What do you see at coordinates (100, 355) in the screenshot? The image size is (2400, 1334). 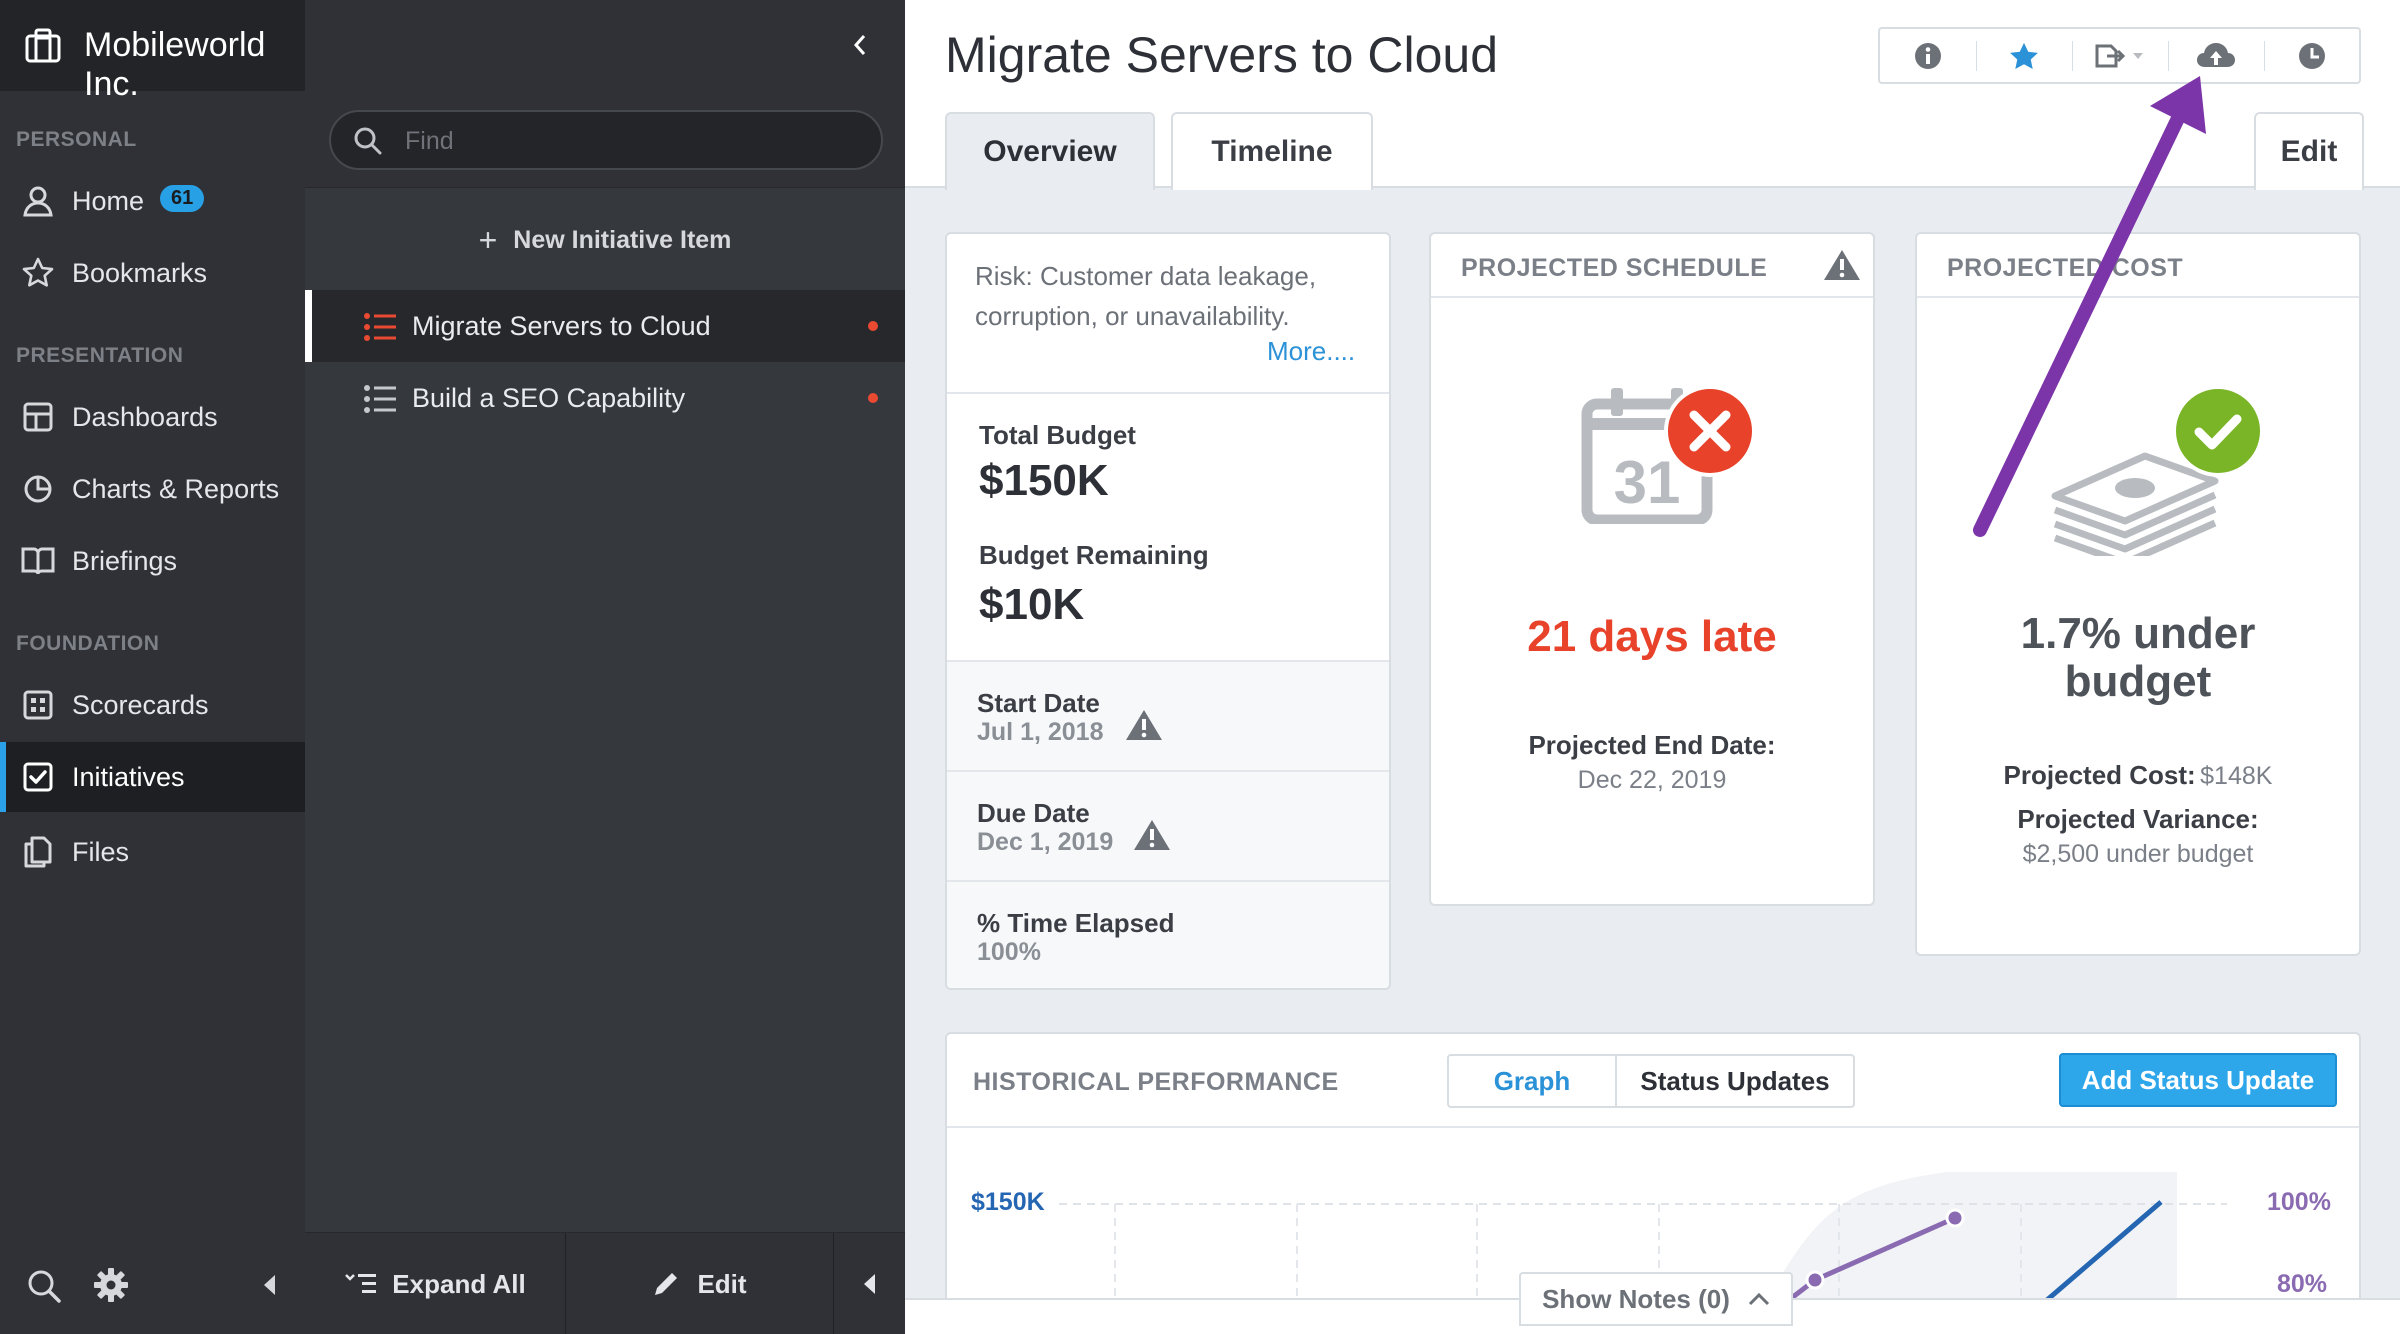 I see `section-label-presentation: PRESENTATION` at bounding box center [100, 355].